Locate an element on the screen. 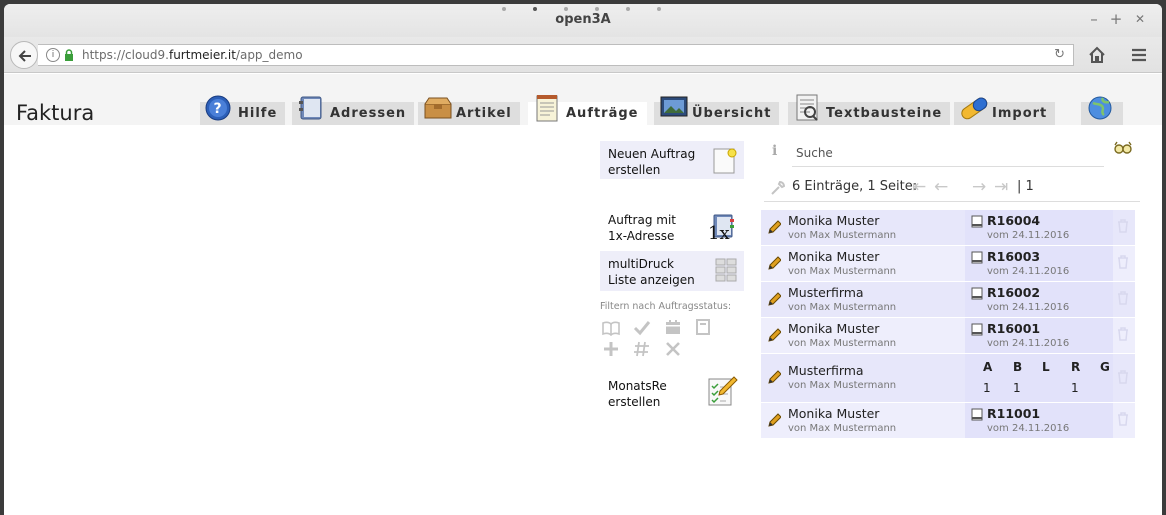 The image size is (1166, 515). first-page-icon: ⇤ is located at coordinates (919, 187).